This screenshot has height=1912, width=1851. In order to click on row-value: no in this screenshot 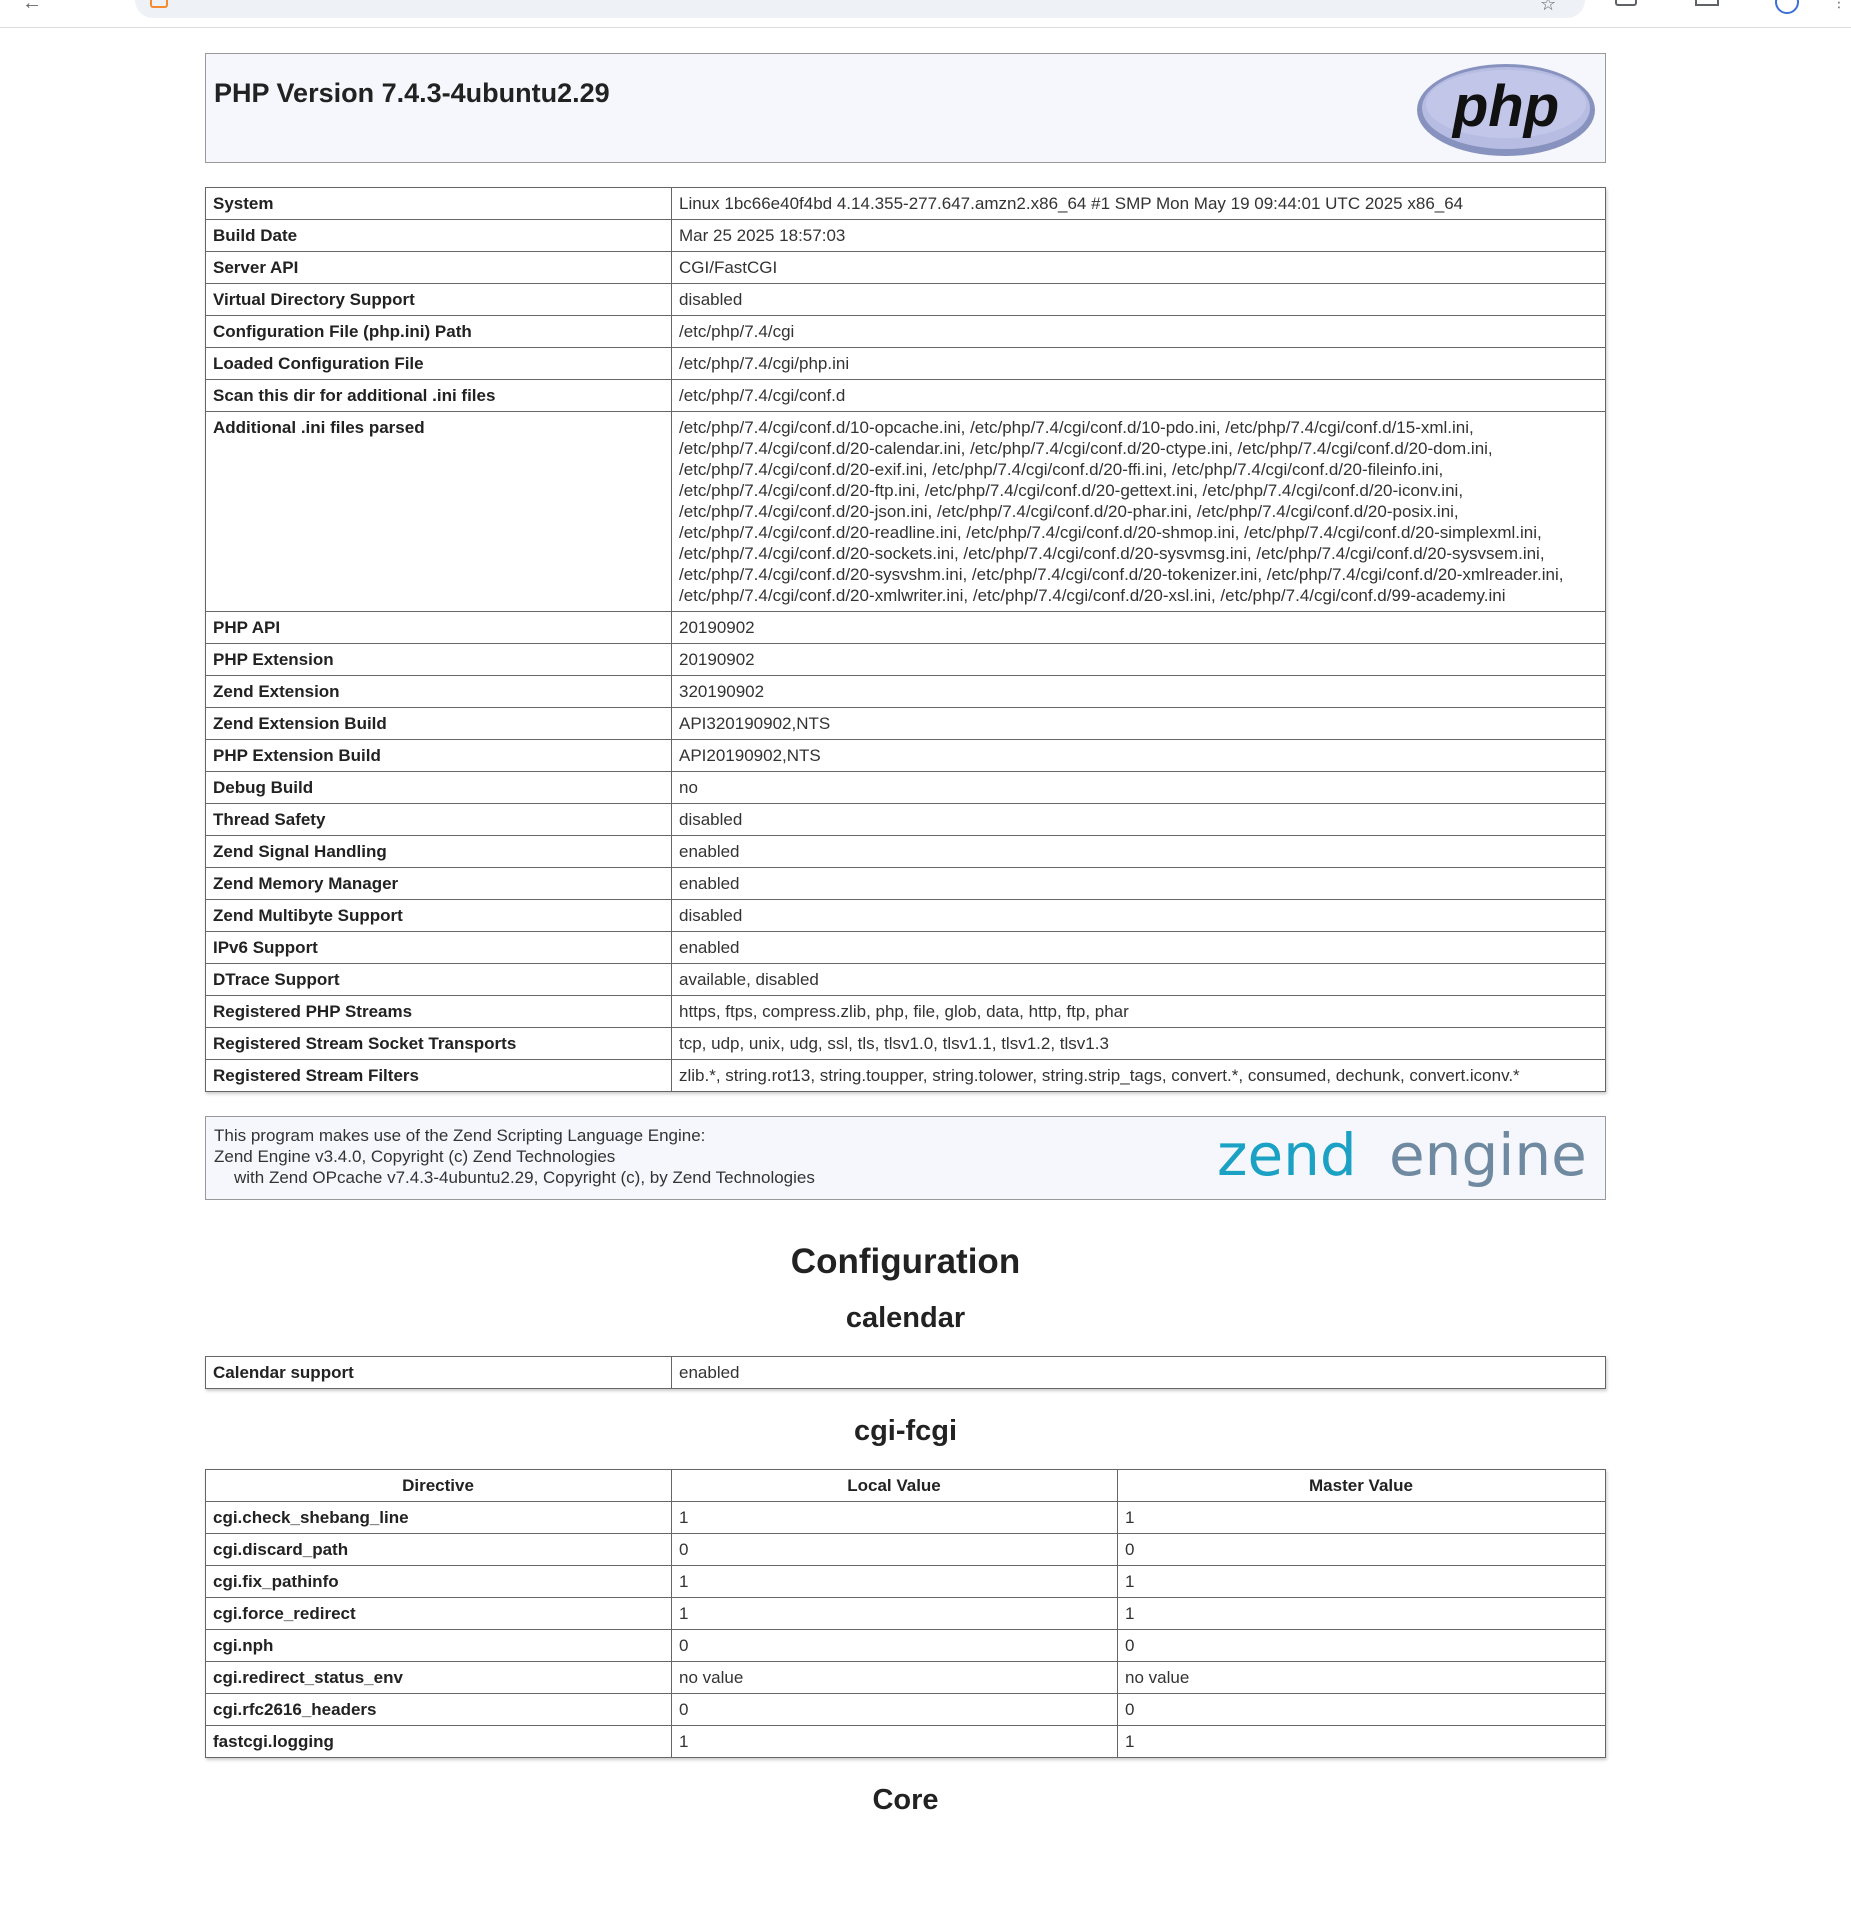, I will do `click(1138, 787)`.